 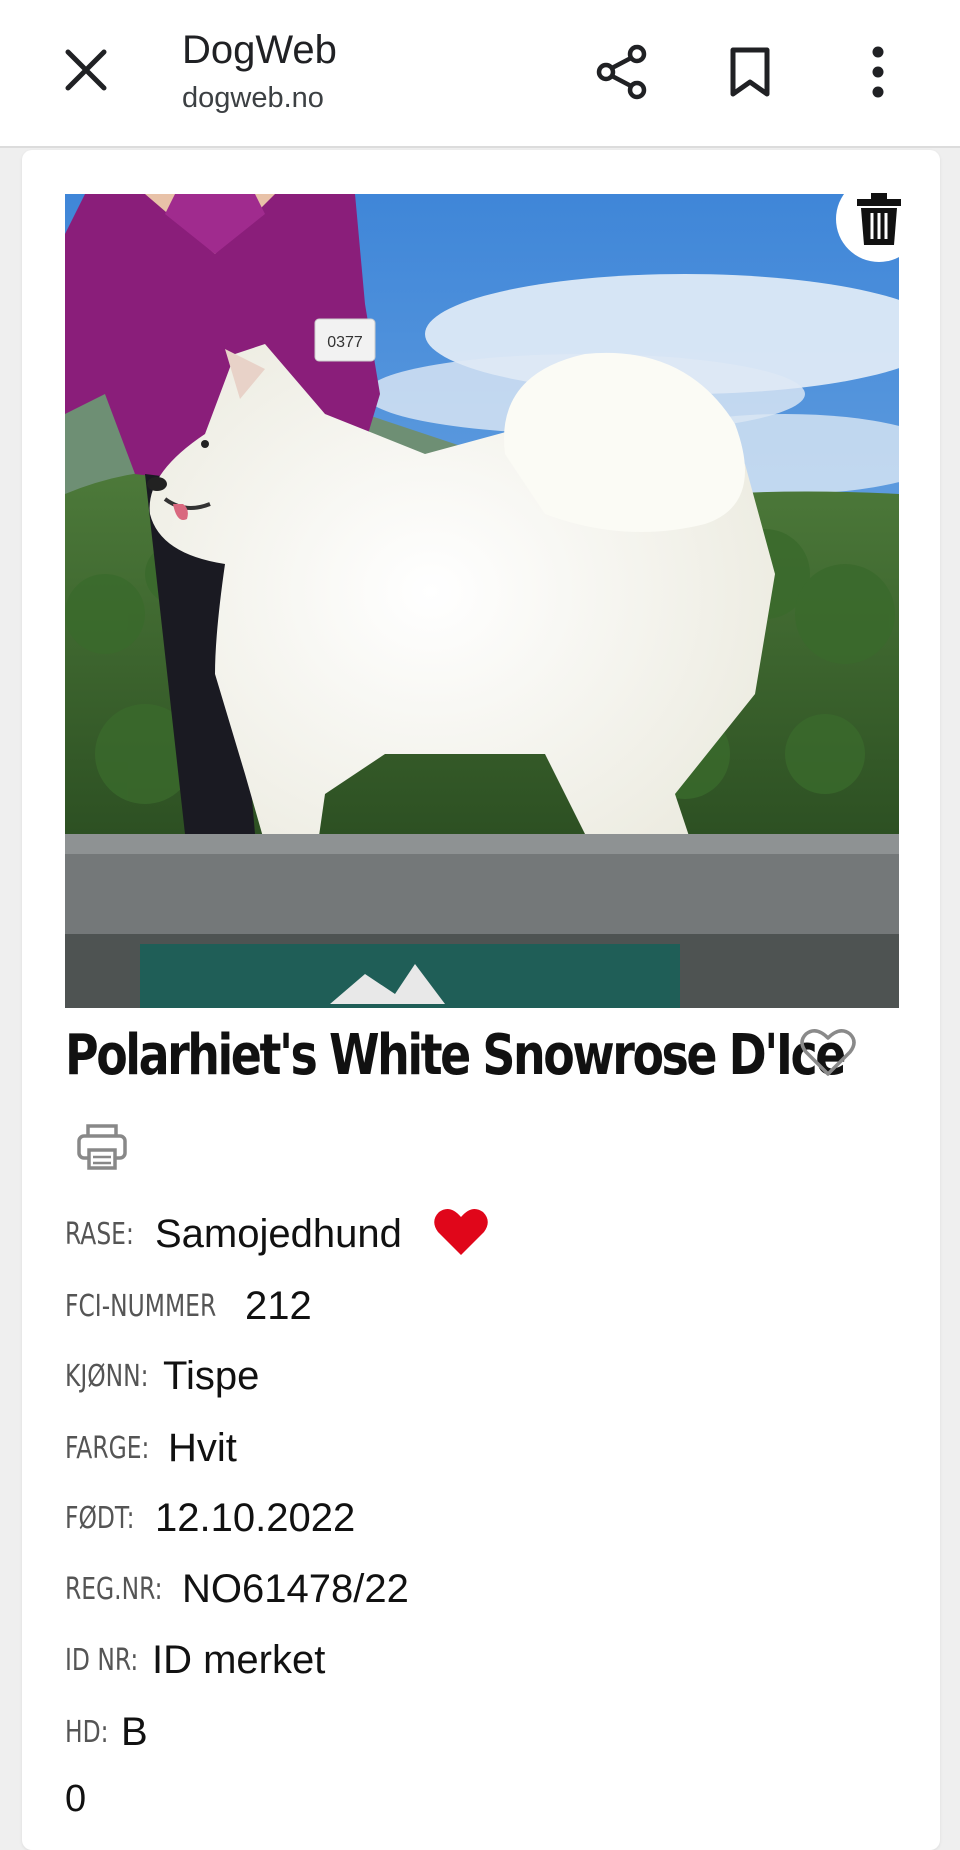 I want to click on number-tag: 0377, so click(x=345, y=342).